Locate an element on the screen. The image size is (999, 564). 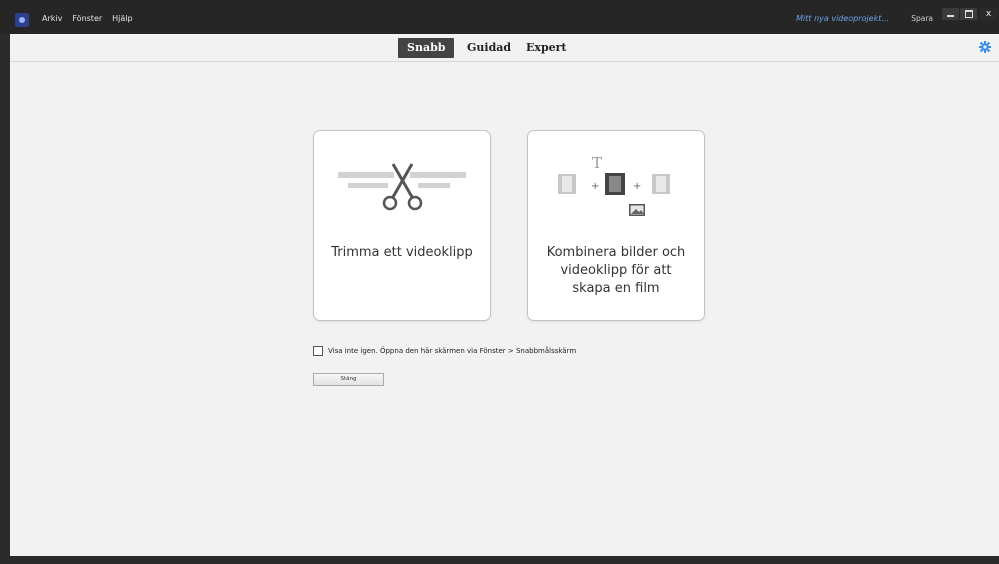
mode-tab-bar: Snabb Guidad Expert is located at coordinates (504, 48).